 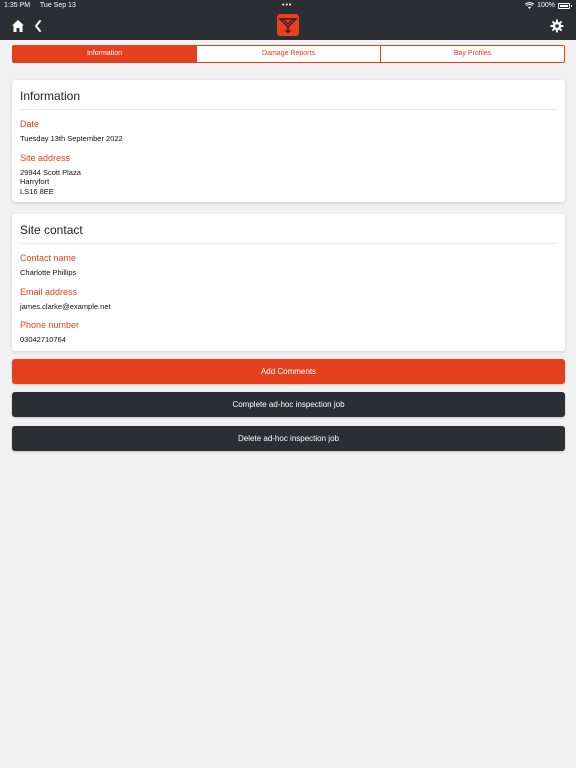 What do you see at coordinates (30, 124) in the screenshot?
I see `date-label: Date` at bounding box center [30, 124].